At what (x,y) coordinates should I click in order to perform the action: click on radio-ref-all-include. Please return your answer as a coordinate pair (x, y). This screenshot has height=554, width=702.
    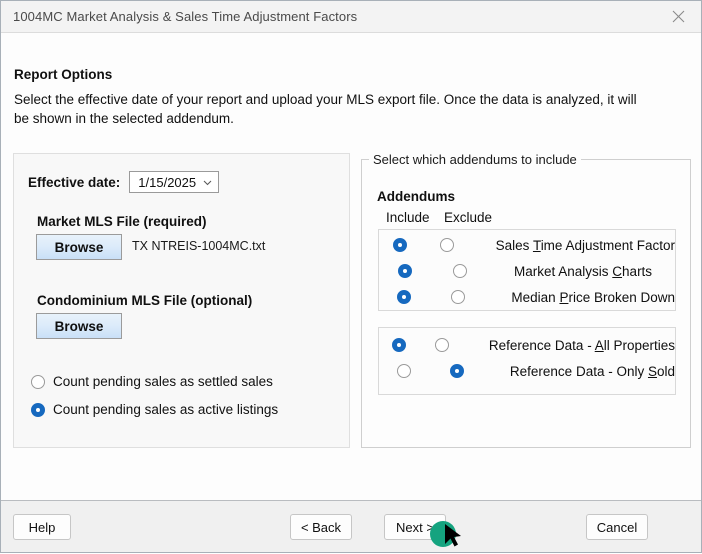
    Looking at the image, I should click on (398, 345).